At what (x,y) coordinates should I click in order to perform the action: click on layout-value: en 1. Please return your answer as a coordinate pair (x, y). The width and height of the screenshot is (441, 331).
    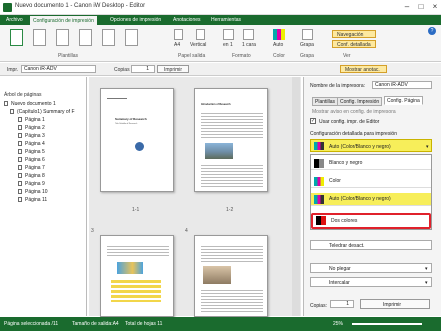
    Looking at the image, I should click on (228, 45).